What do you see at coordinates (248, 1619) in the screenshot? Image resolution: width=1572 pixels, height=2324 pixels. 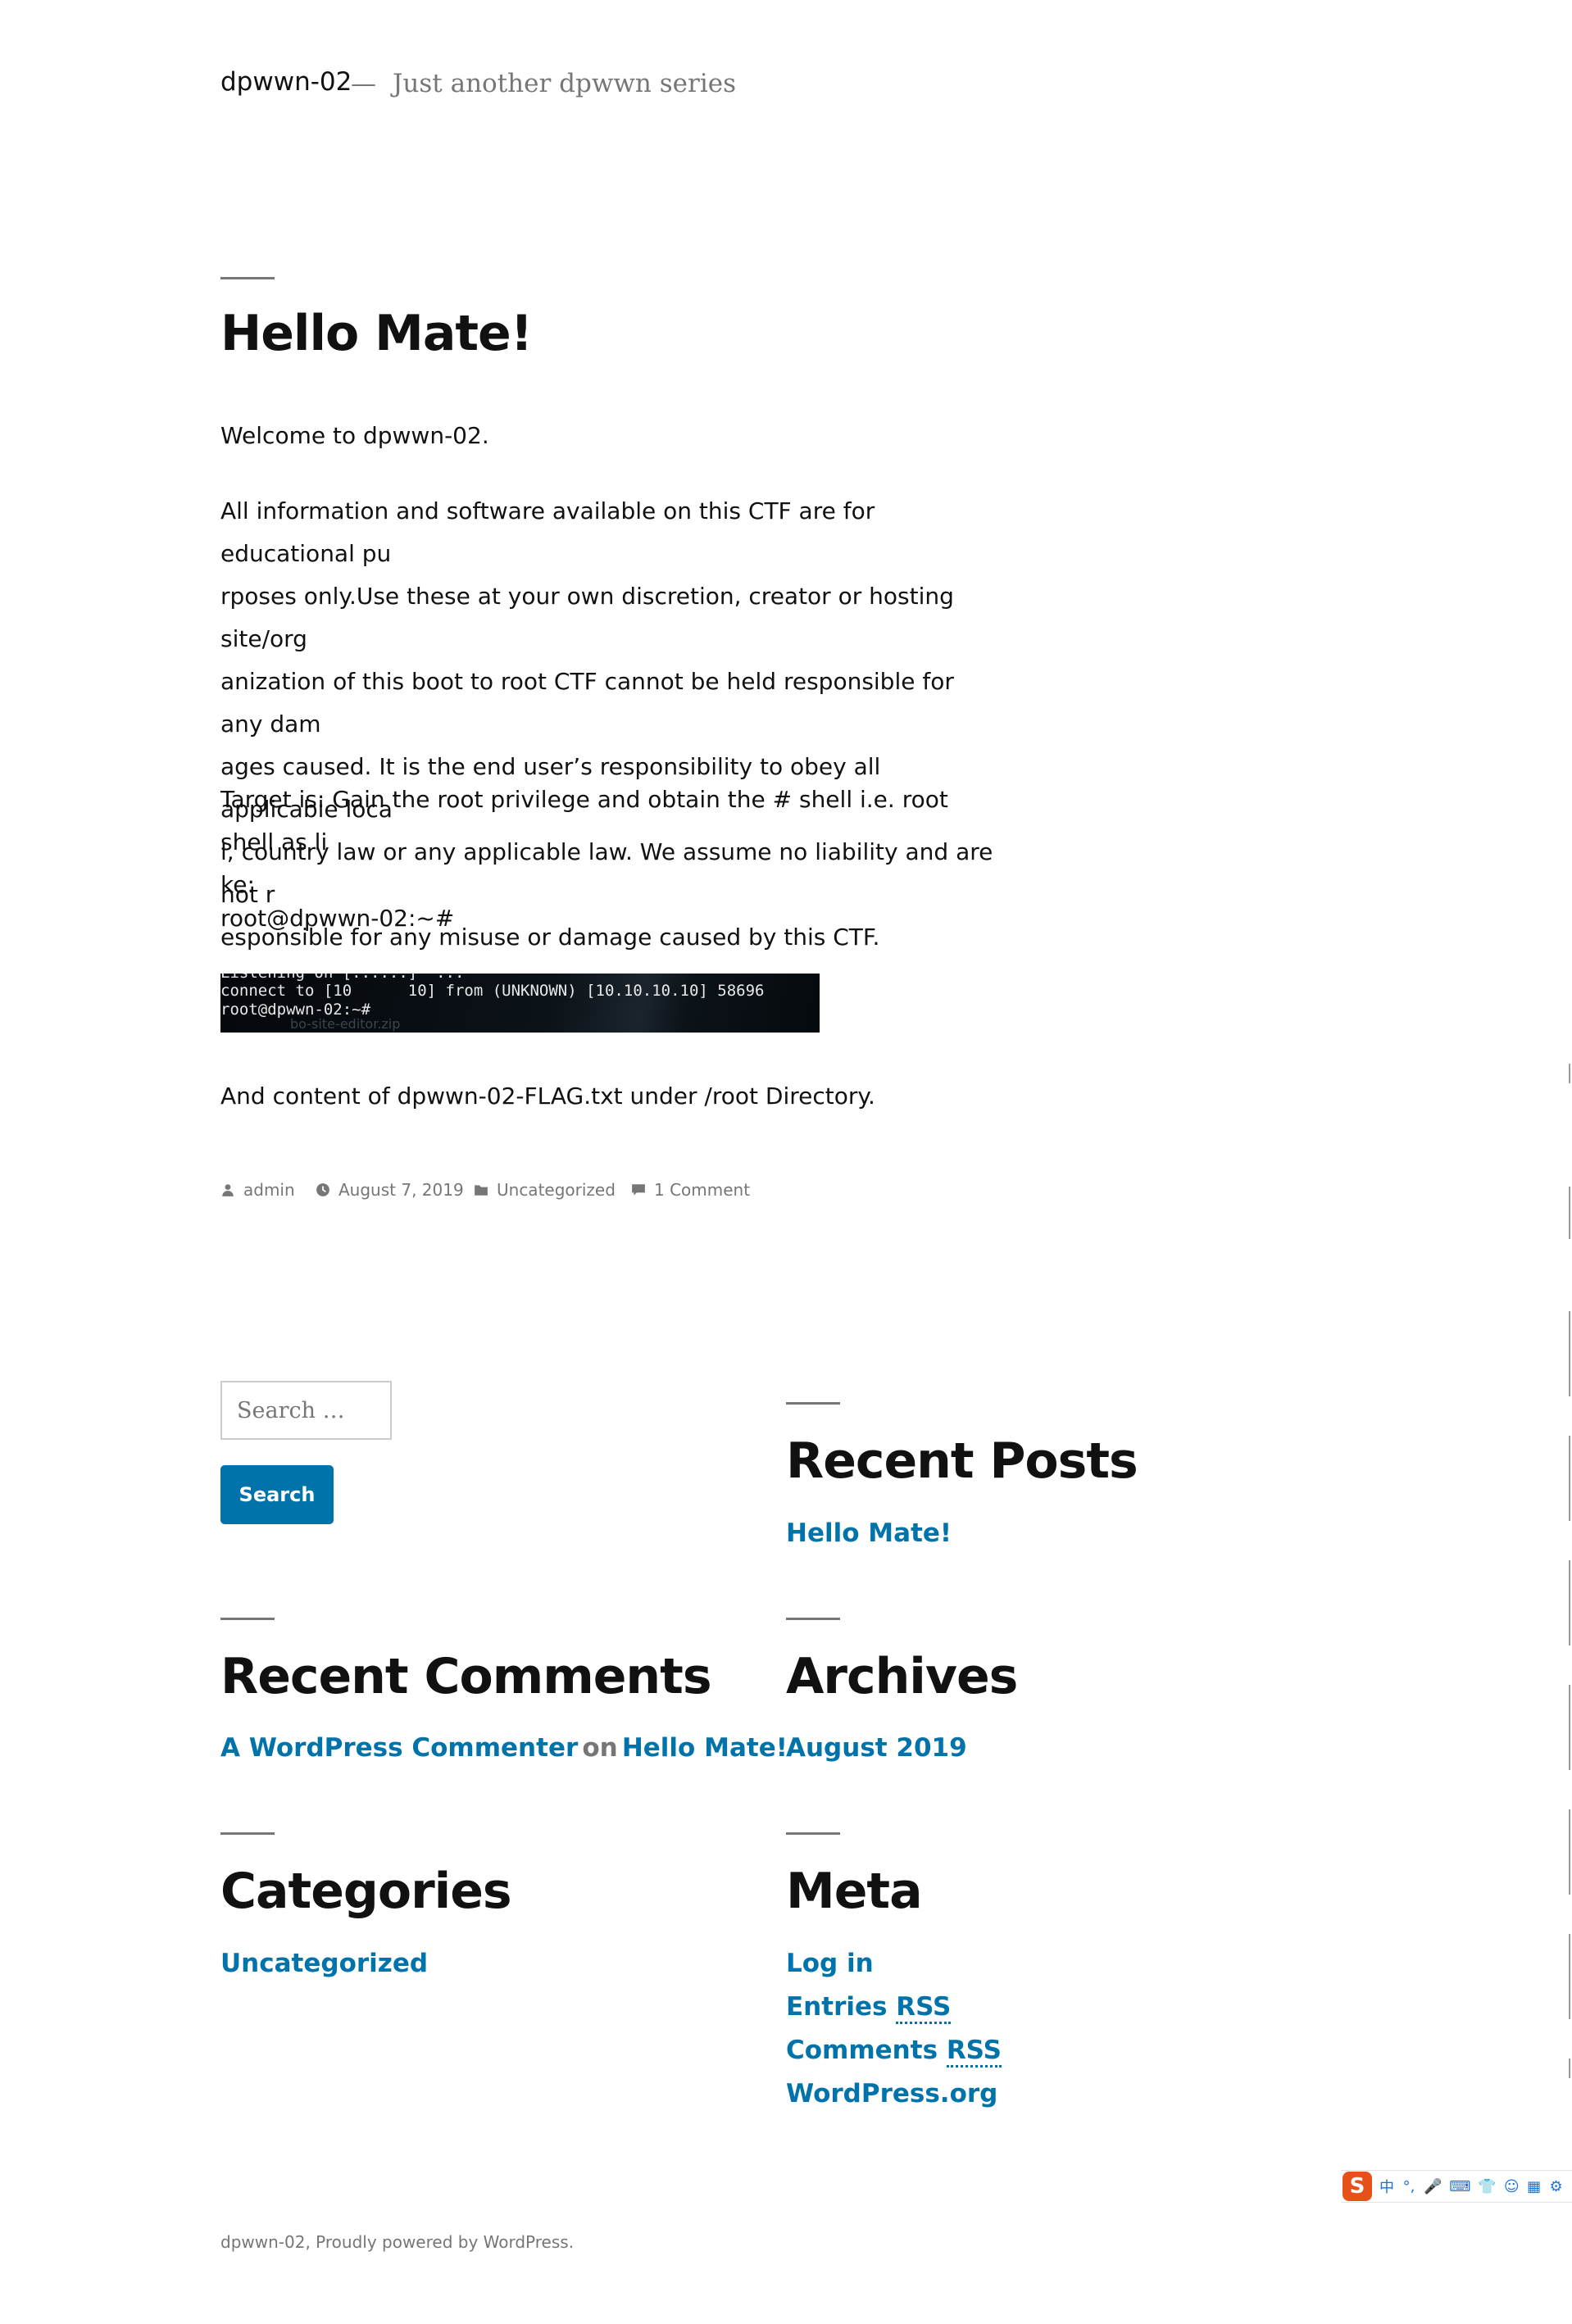 I see `recent-comments-rule` at bounding box center [248, 1619].